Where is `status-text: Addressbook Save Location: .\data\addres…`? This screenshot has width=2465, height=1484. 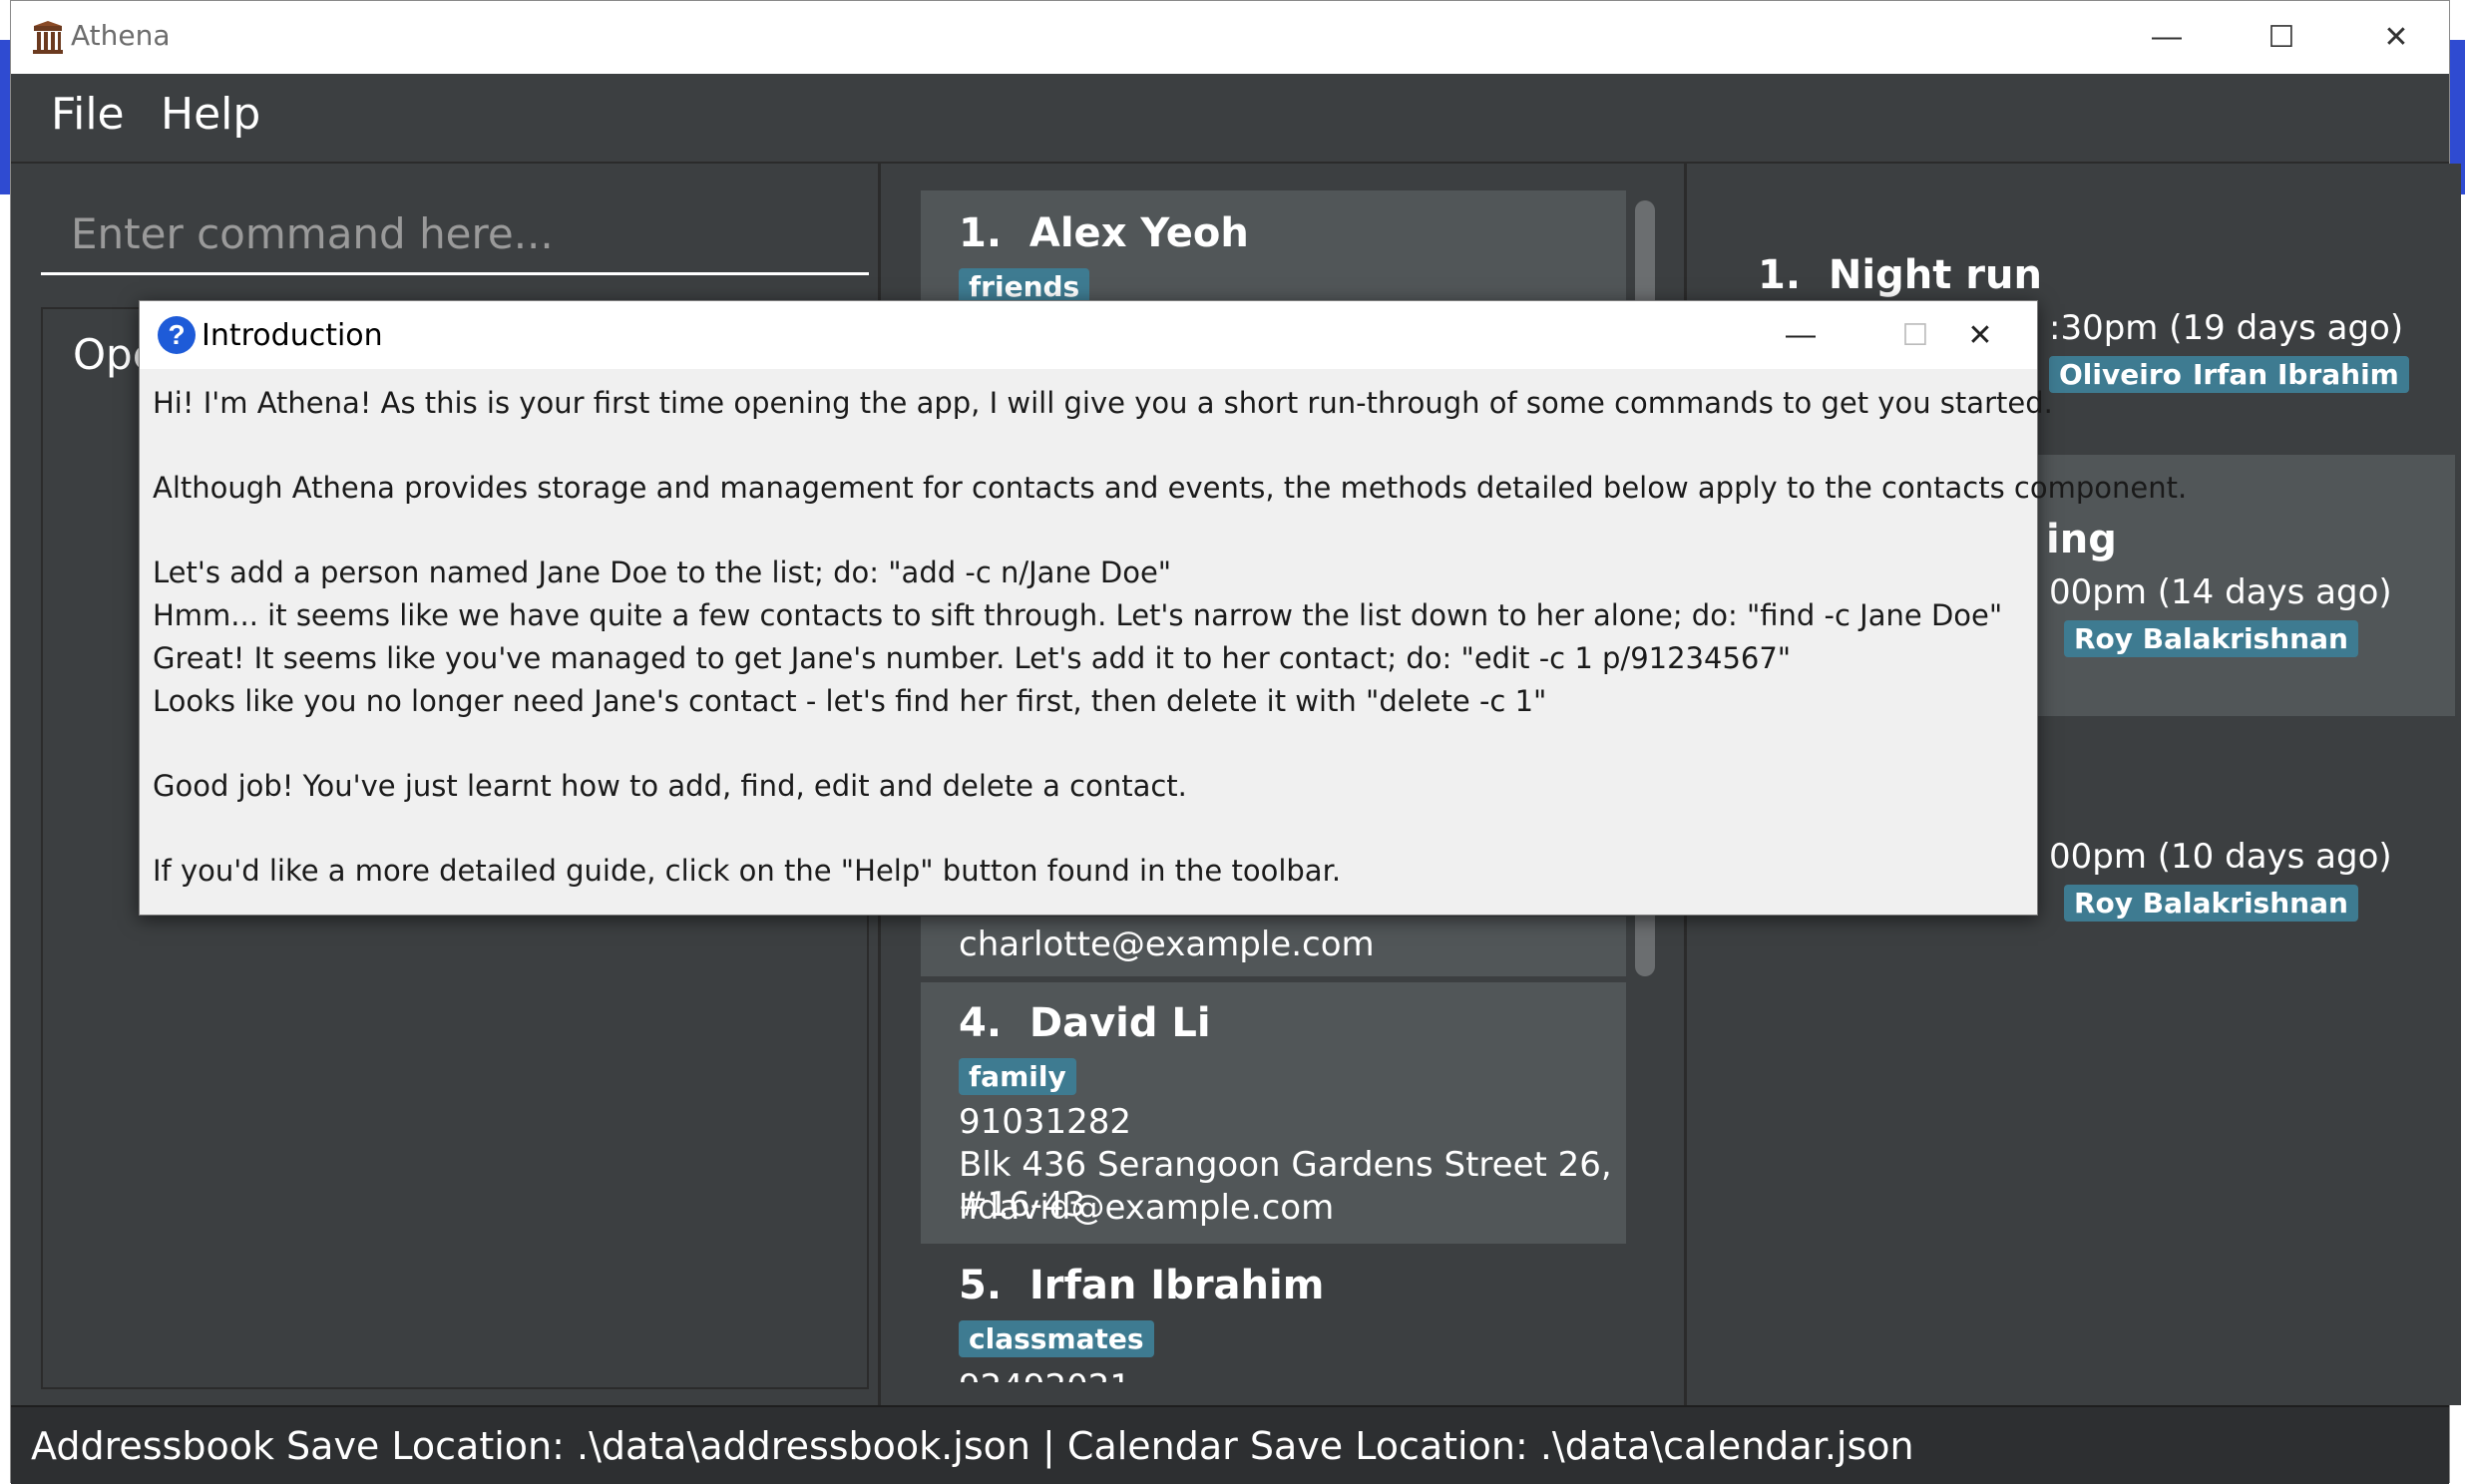 status-text: Addressbook Save Location: .\data\addres… is located at coordinates (973, 1446).